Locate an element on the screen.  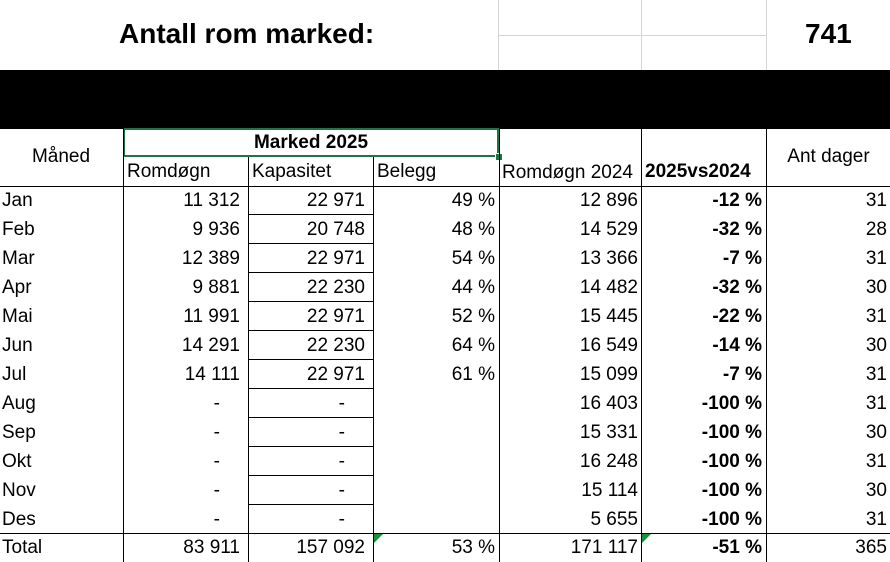
cell-month: Jan is located at coordinates (61, 200).